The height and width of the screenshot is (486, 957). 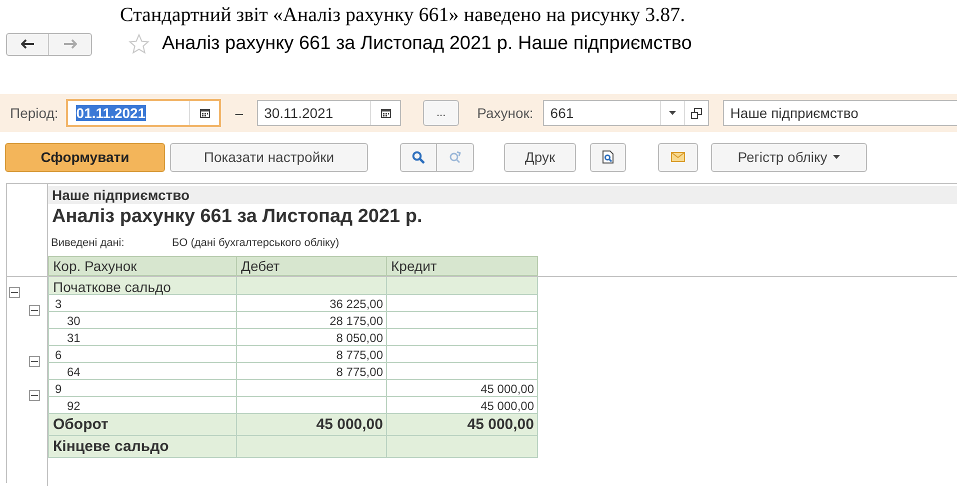 What do you see at coordinates (626, 113) in the screenshot?
I see `account-field: 661` at bounding box center [626, 113].